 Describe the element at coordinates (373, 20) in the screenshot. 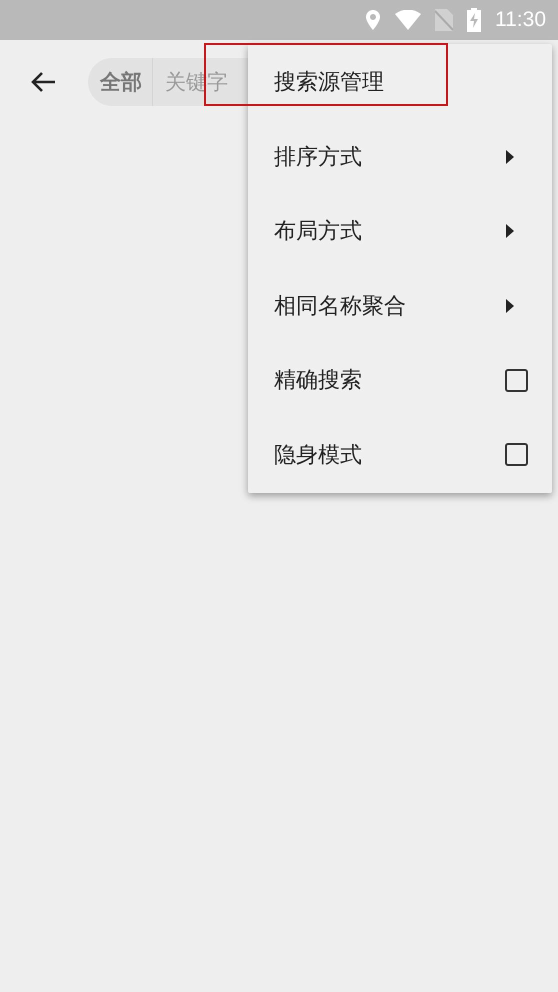

I see `location-pin-icon` at that location.